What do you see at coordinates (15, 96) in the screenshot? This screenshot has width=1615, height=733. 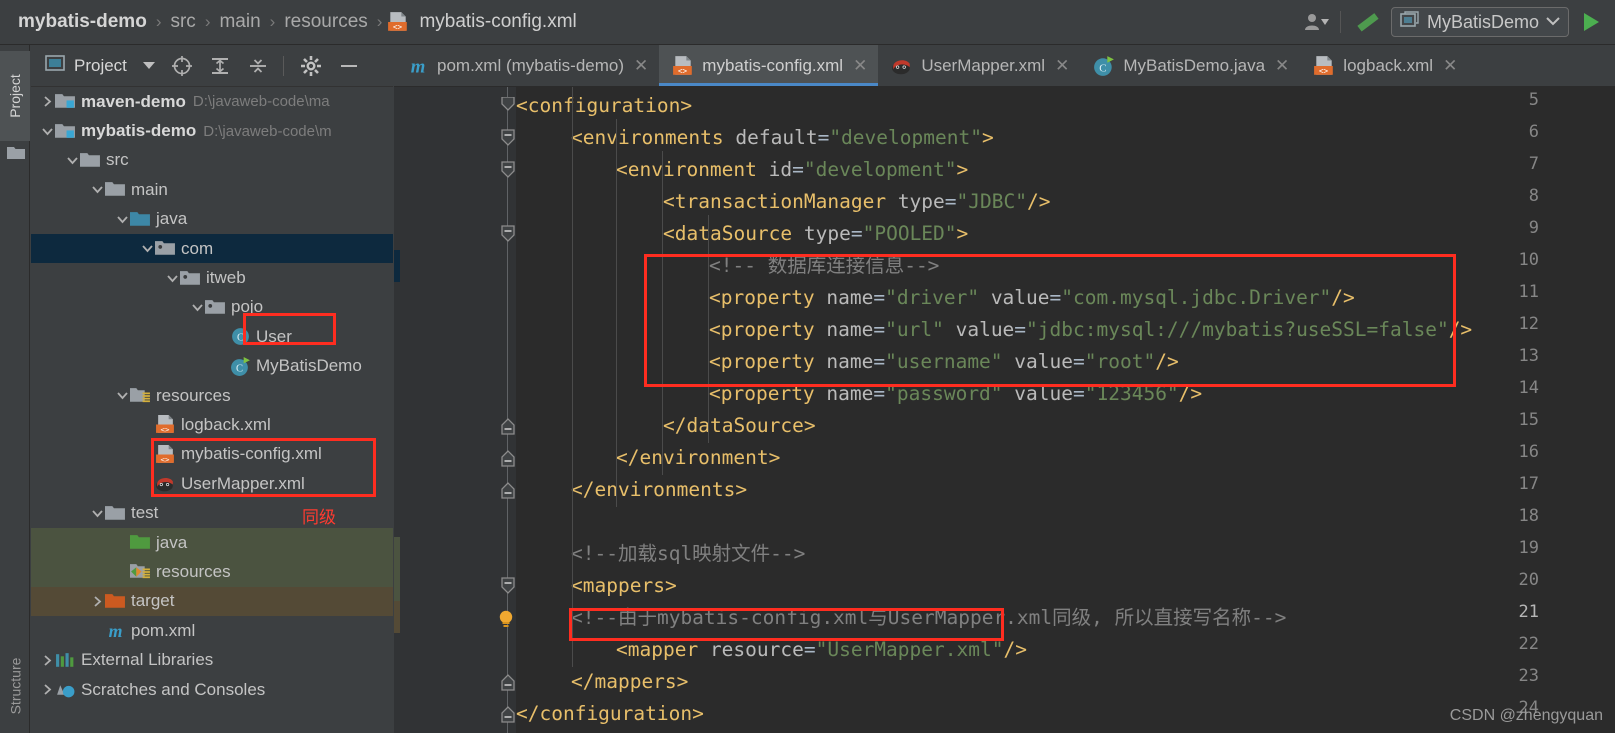 I see `sidebar-tab-project: Project` at bounding box center [15, 96].